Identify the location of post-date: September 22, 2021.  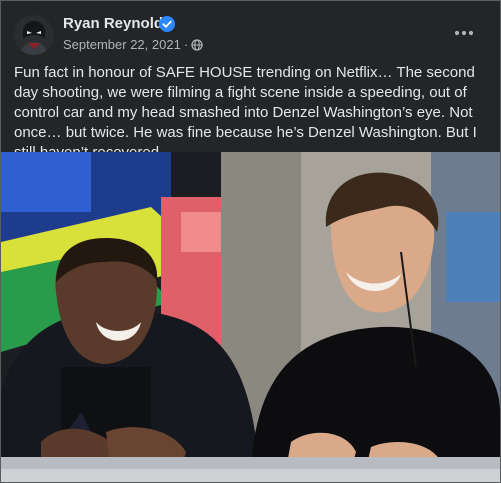
(122, 44).